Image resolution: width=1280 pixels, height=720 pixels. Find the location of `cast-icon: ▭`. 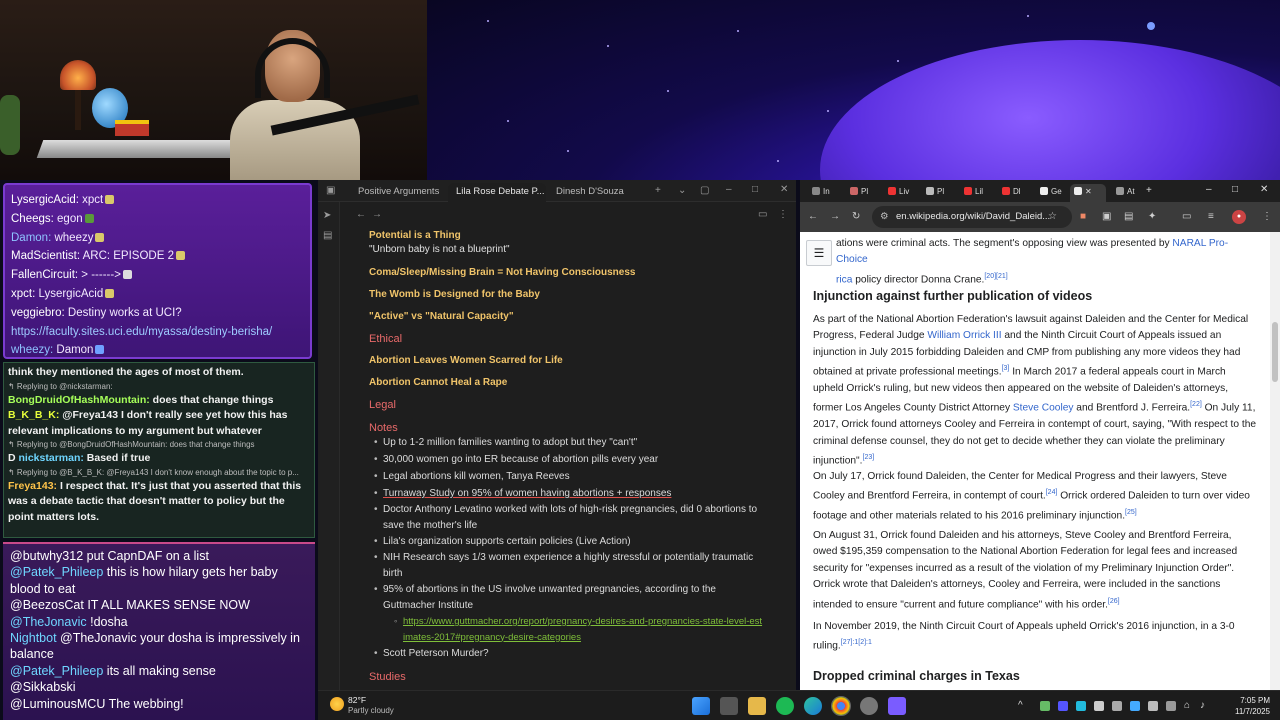

cast-icon: ▭ is located at coordinates (1186, 217).